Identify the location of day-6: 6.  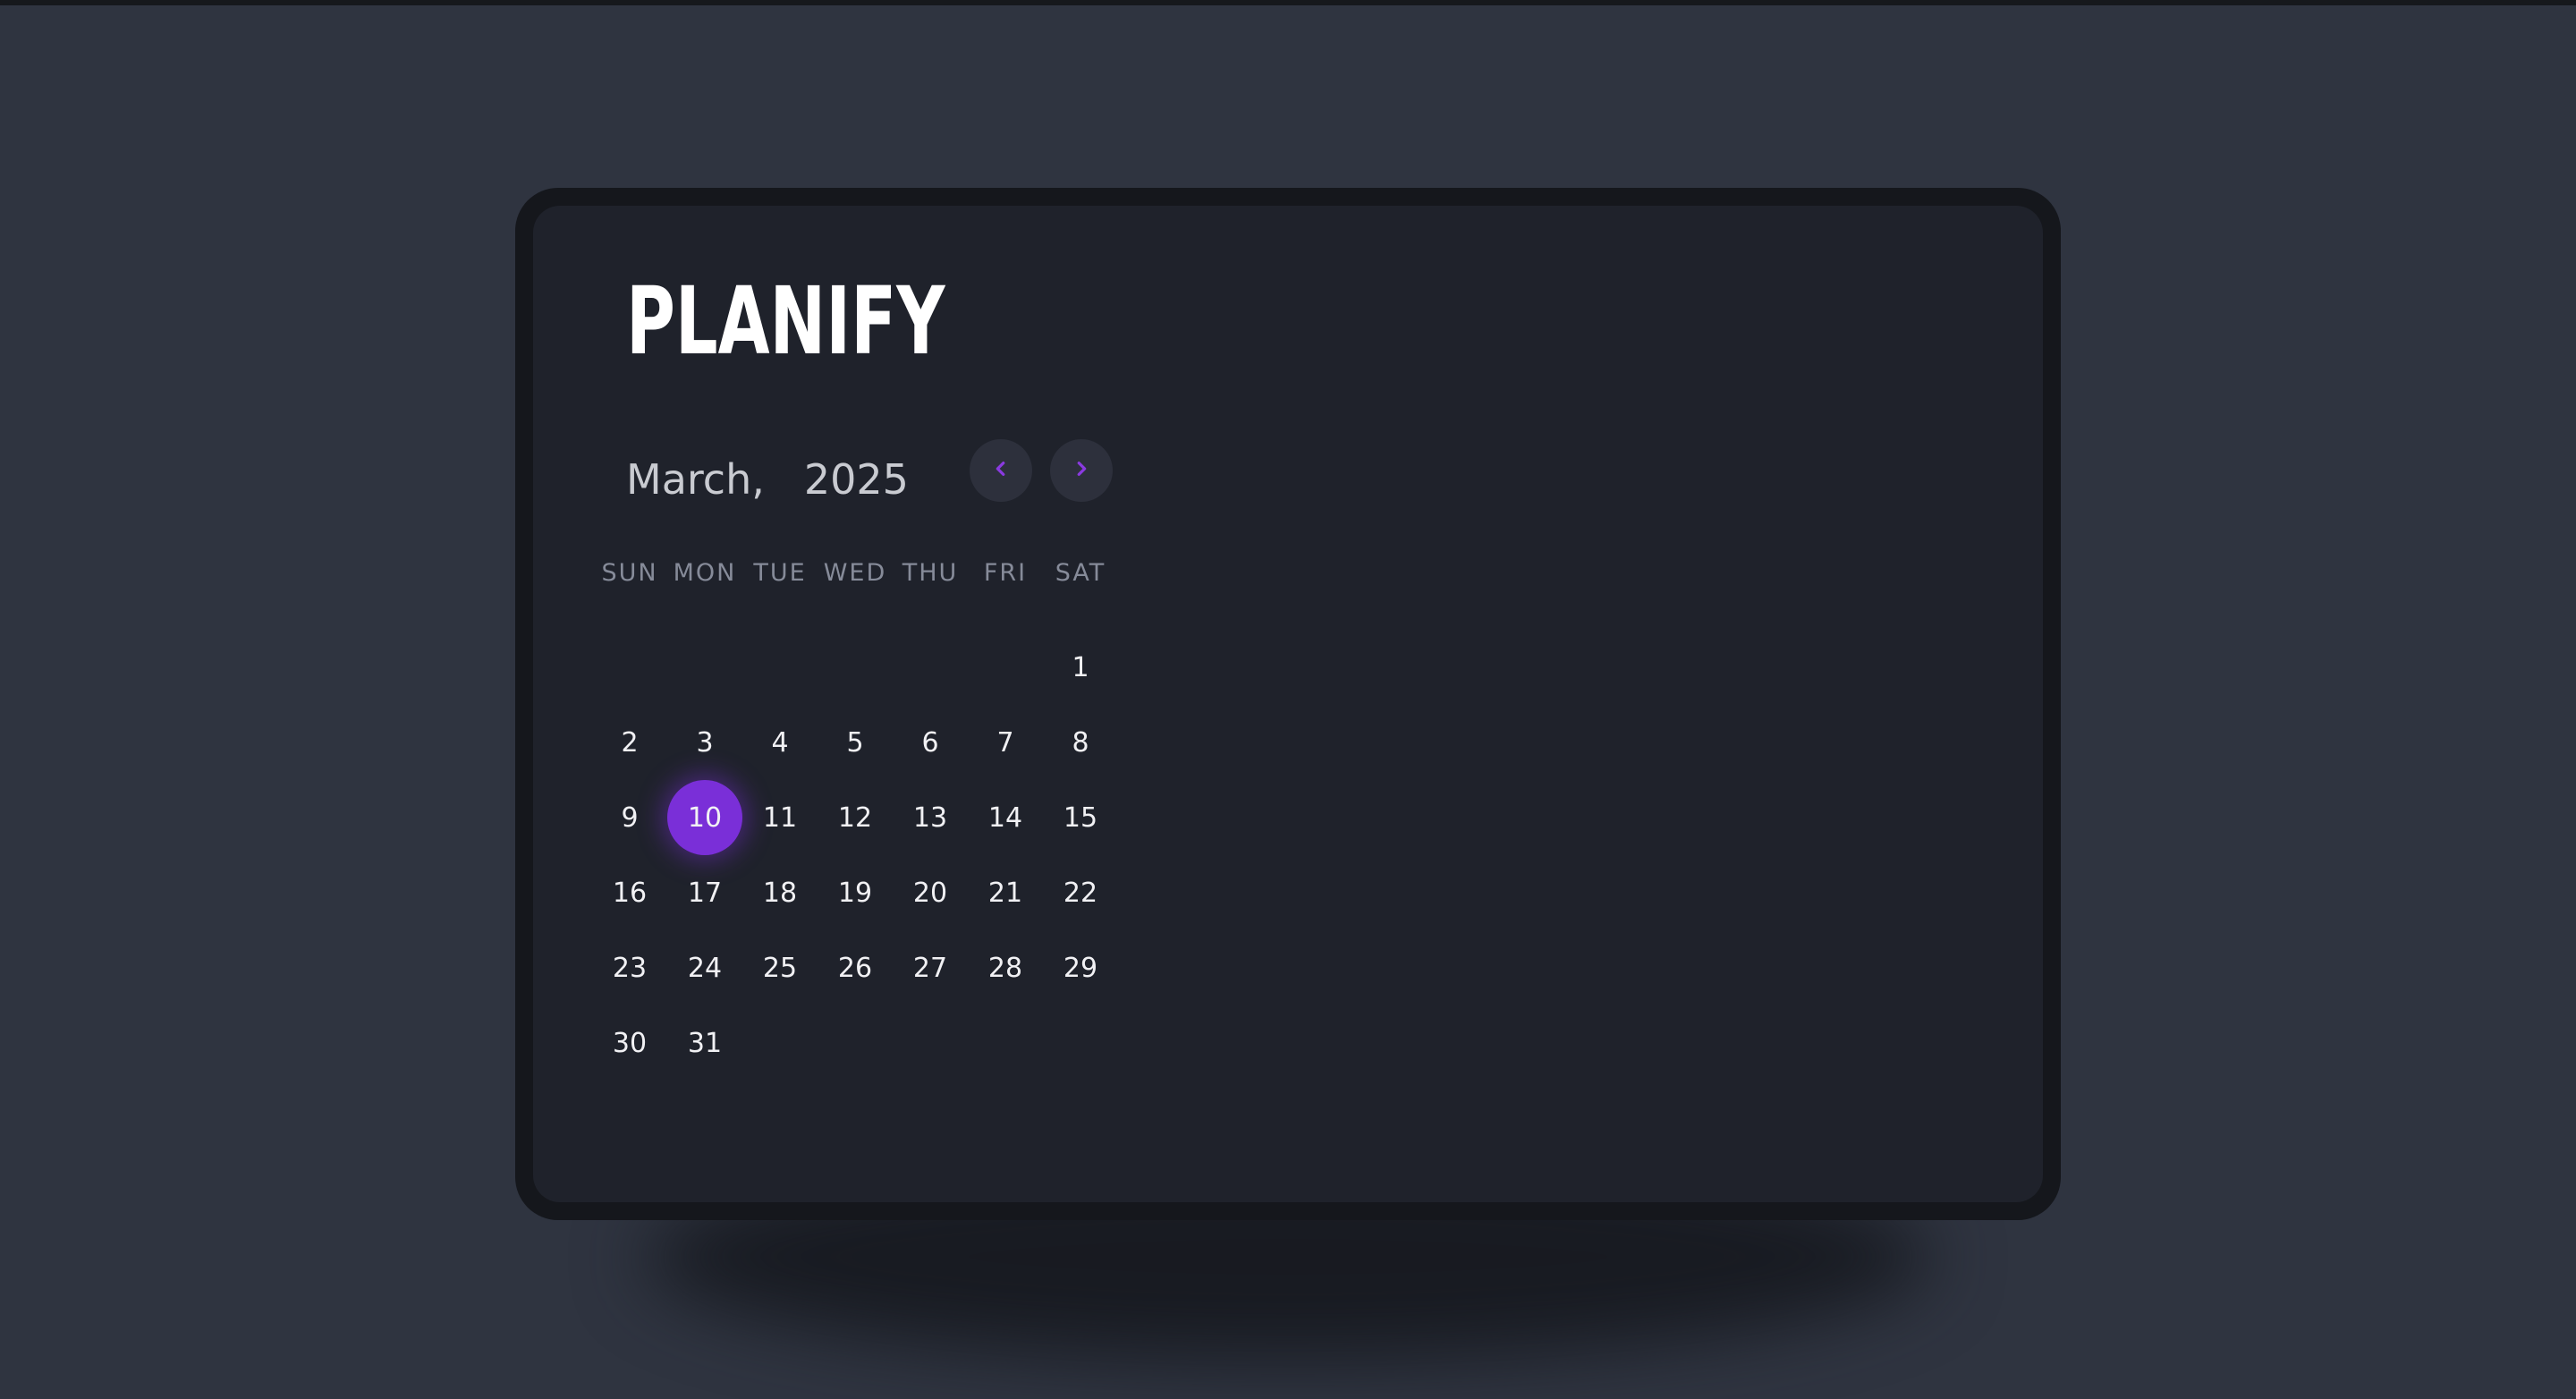
(930, 742).